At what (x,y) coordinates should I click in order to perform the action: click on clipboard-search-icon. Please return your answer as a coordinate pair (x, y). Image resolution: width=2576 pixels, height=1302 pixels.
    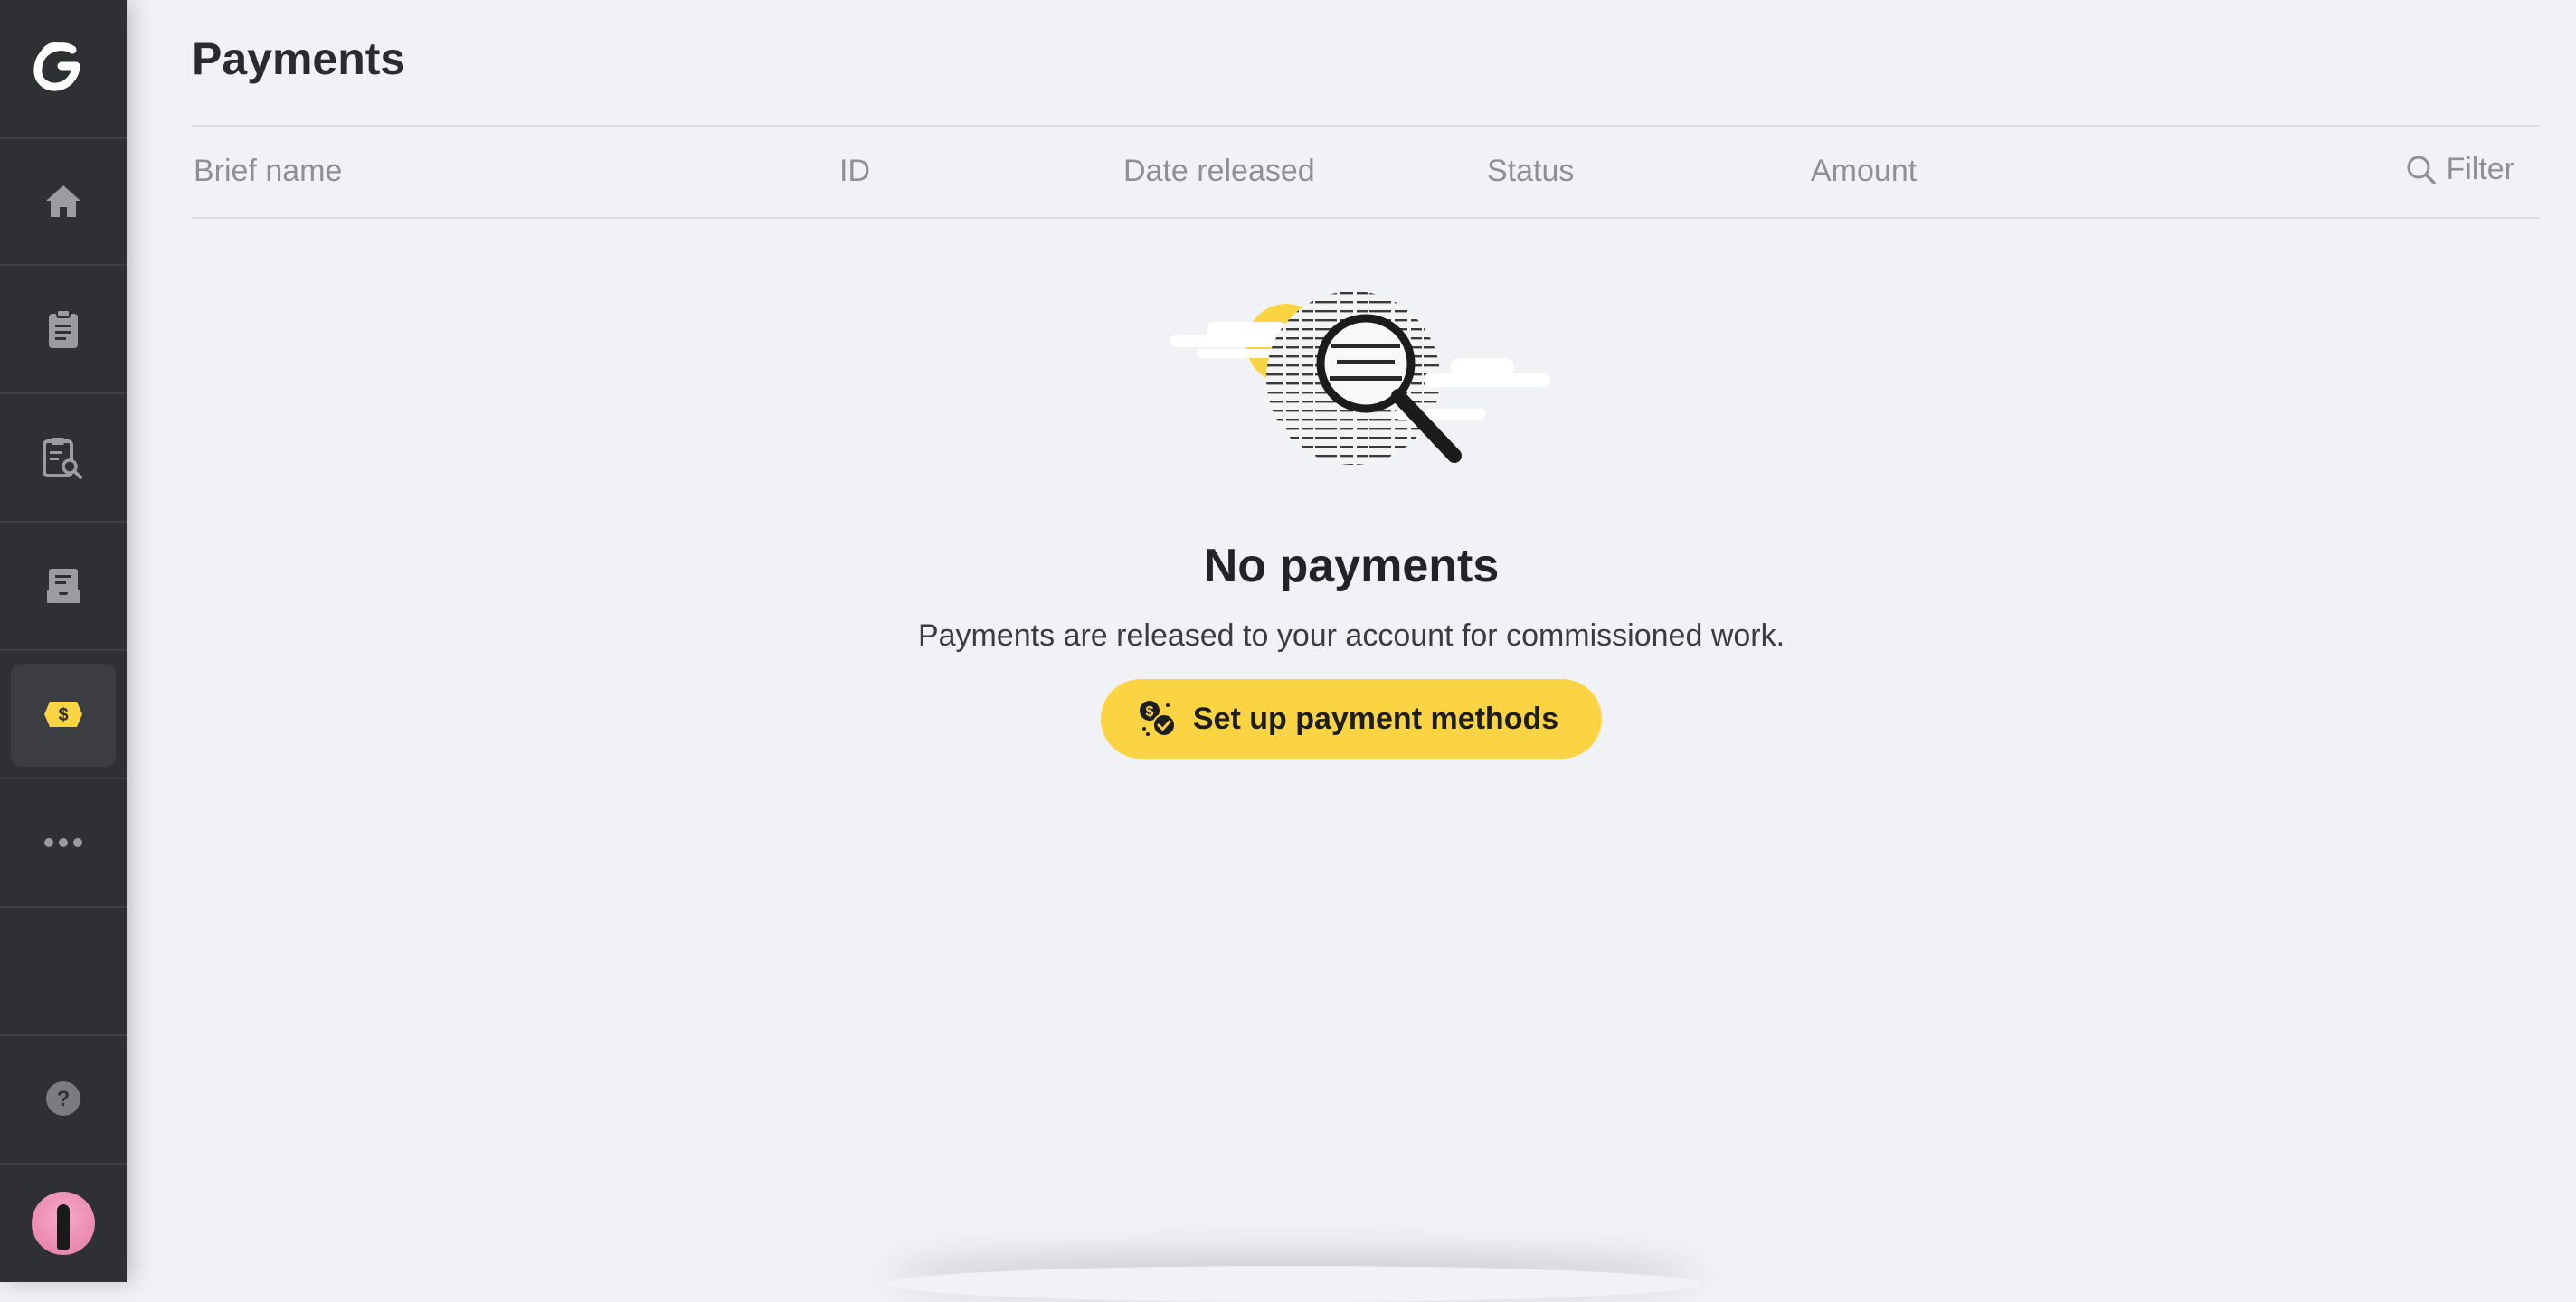
    Looking at the image, I should click on (62, 458).